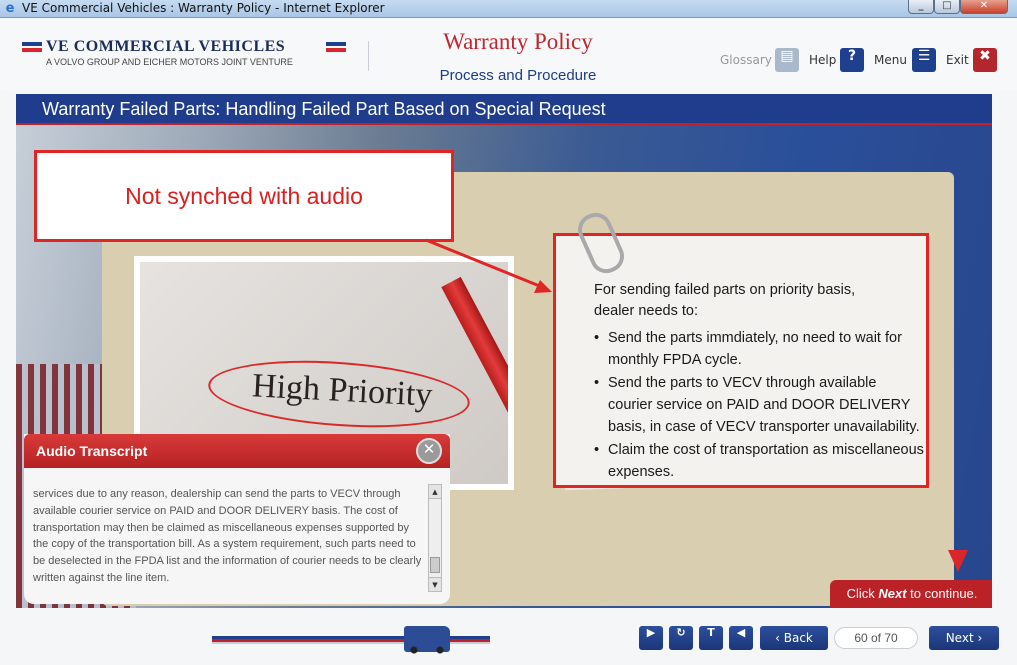 This screenshot has width=1017, height=665. Describe the element at coordinates (435, 584) in the screenshot. I see `scroll-down-arrow-icon: ▼` at that location.